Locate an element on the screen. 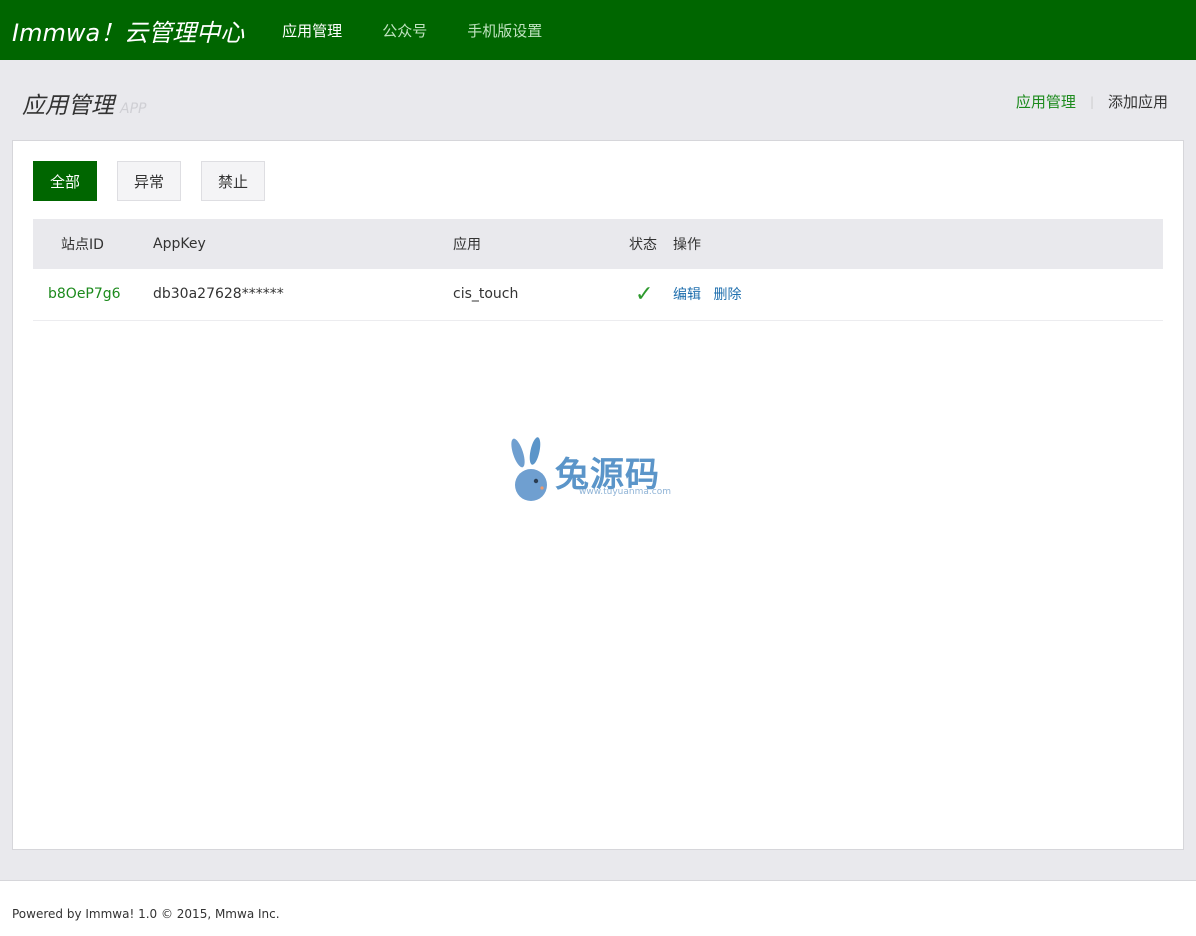  filter-disabled-button: 禁止 is located at coordinates (233, 181).